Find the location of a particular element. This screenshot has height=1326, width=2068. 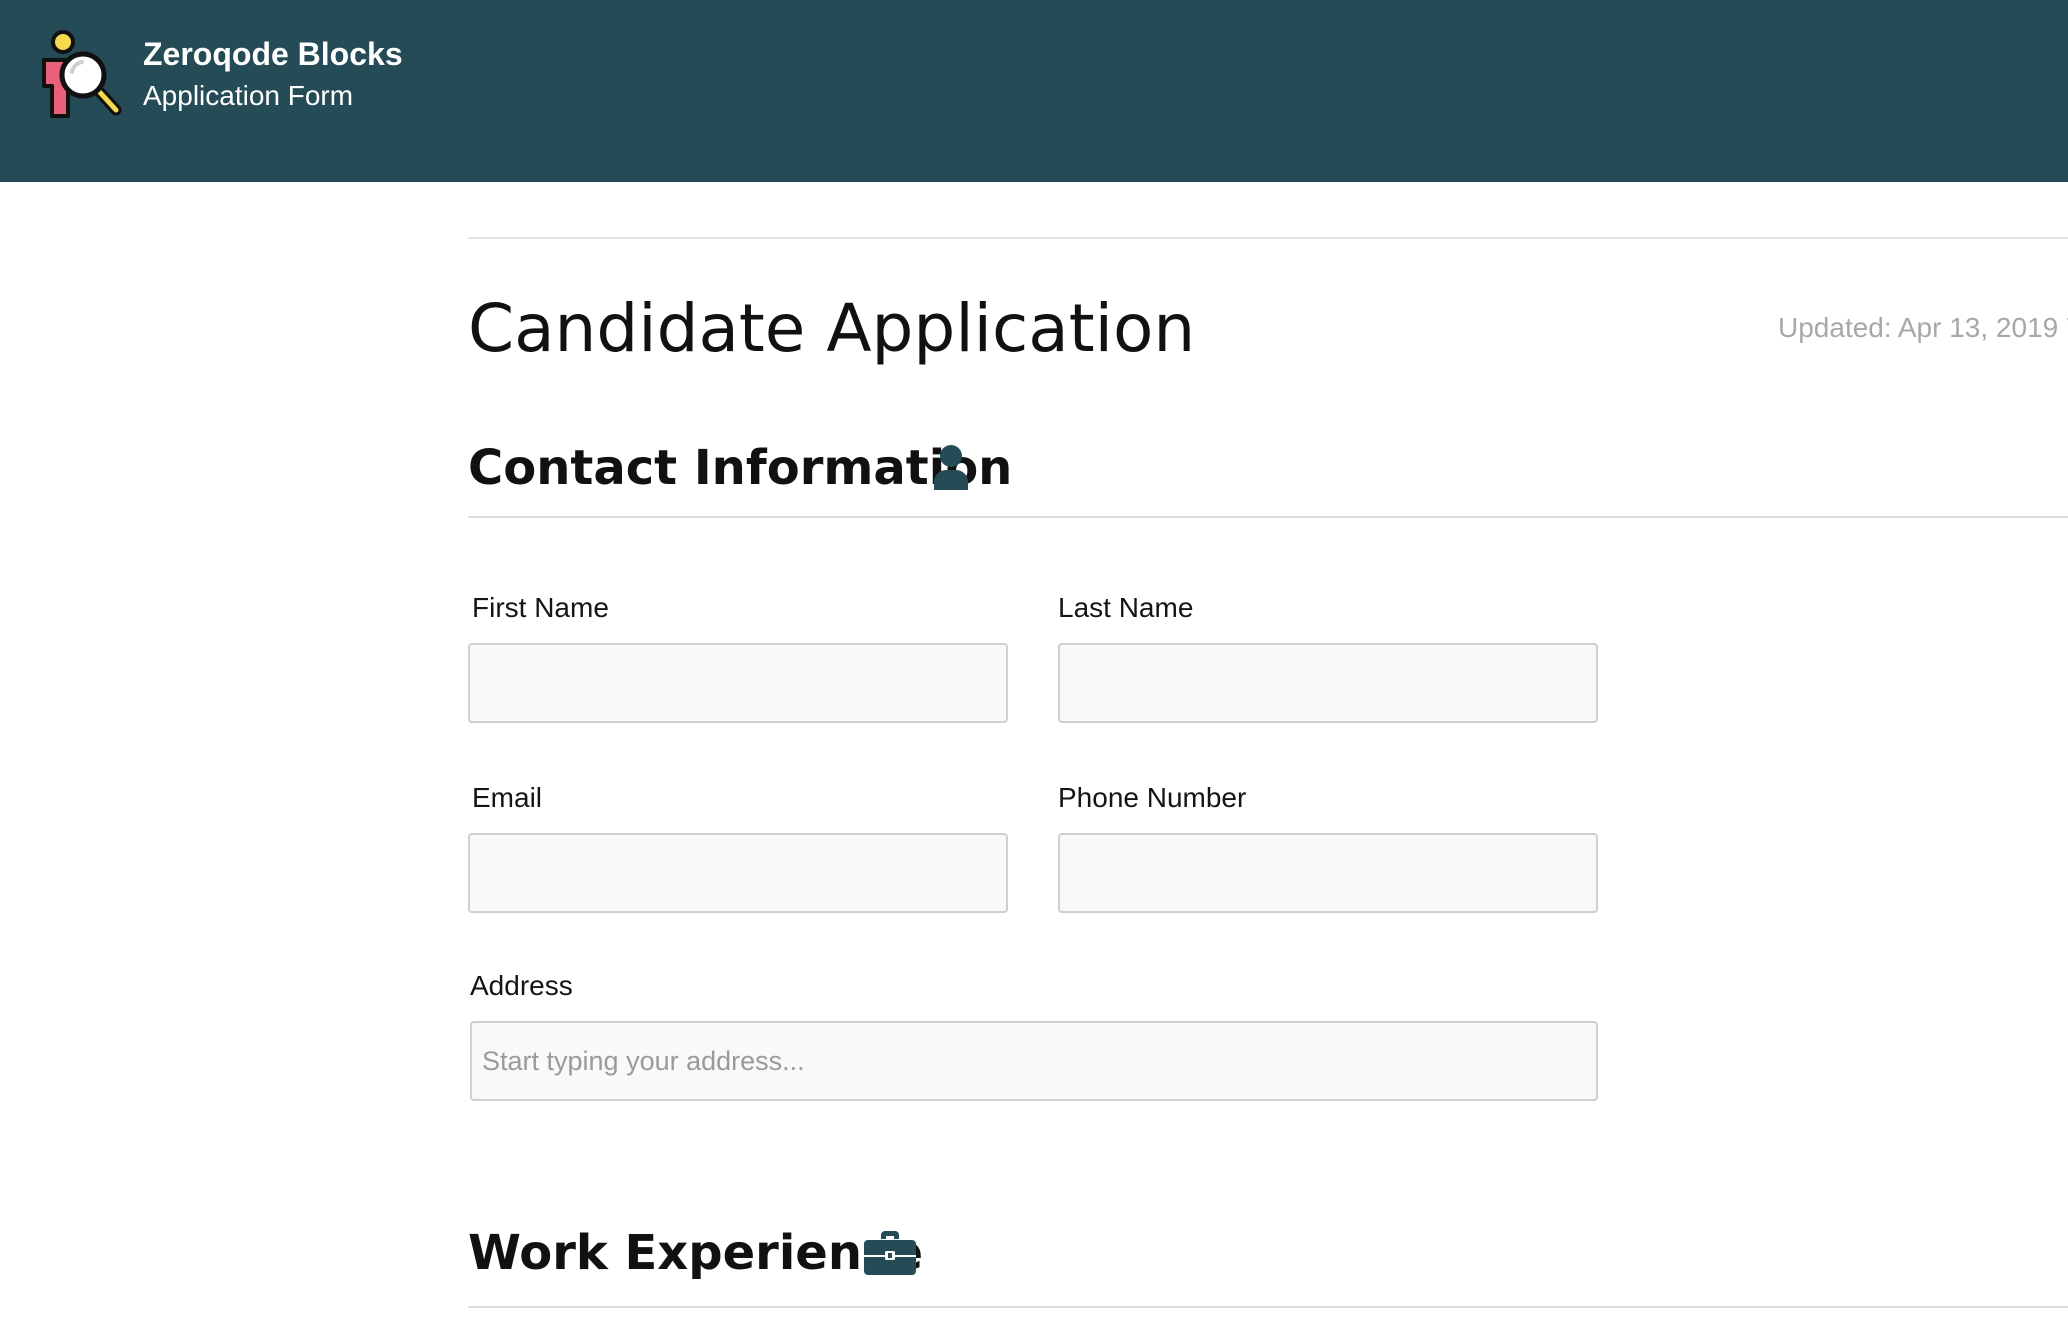

section-divider-contact is located at coordinates (1268, 517).